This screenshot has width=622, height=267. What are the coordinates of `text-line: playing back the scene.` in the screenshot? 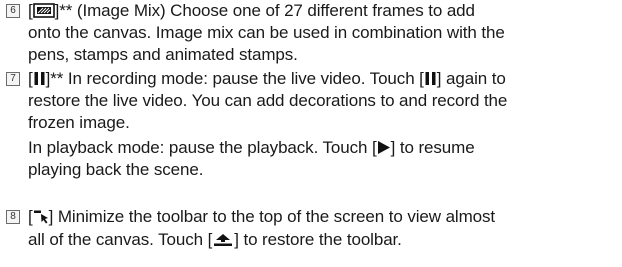 It's located at (116, 169).